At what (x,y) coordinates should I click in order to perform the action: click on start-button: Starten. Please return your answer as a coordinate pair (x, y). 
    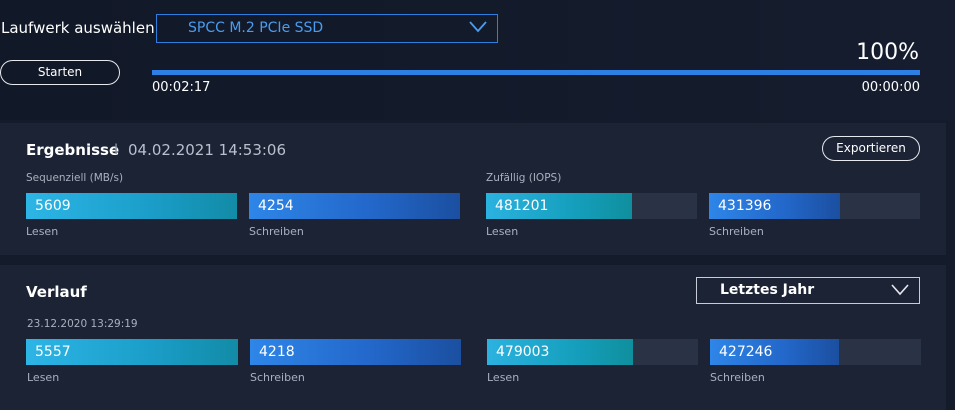
    Looking at the image, I should click on (60, 72).